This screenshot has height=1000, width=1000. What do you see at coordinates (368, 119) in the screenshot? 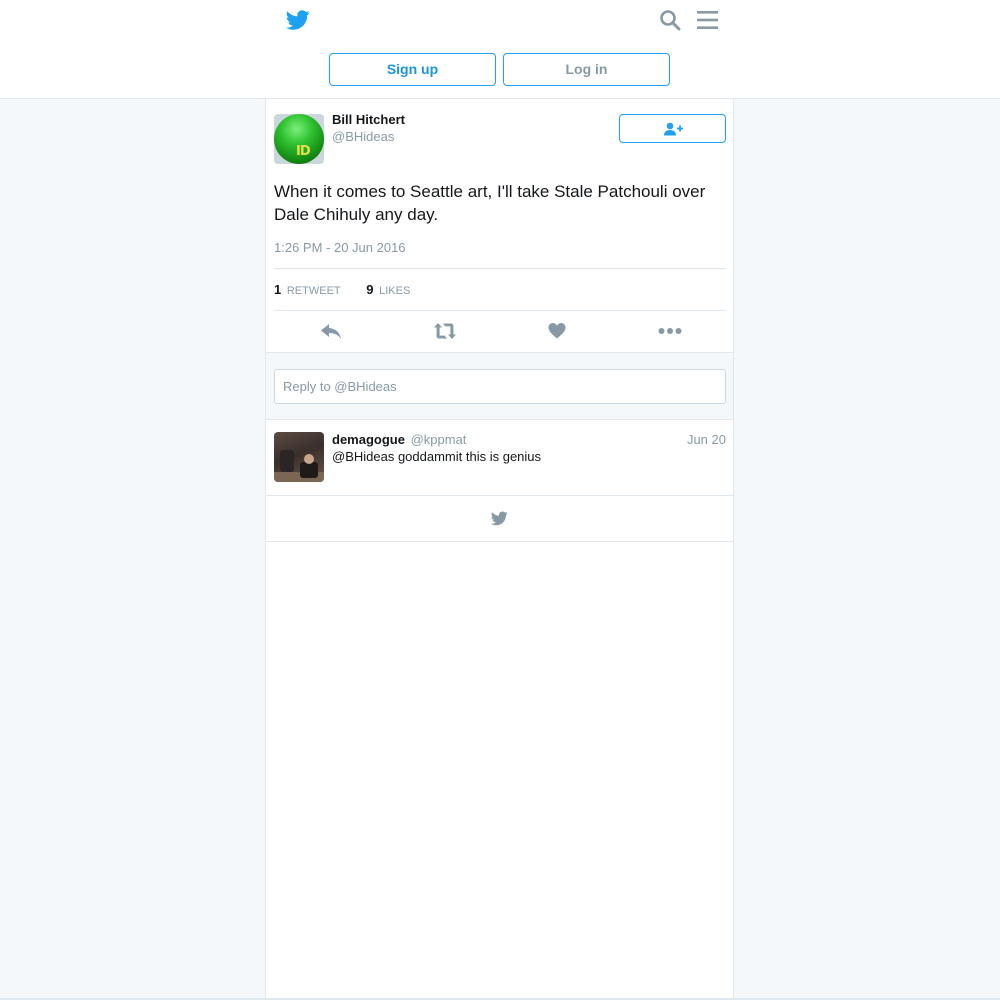
I see `author-name: Bill Hitchert` at bounding box center [368, 119].